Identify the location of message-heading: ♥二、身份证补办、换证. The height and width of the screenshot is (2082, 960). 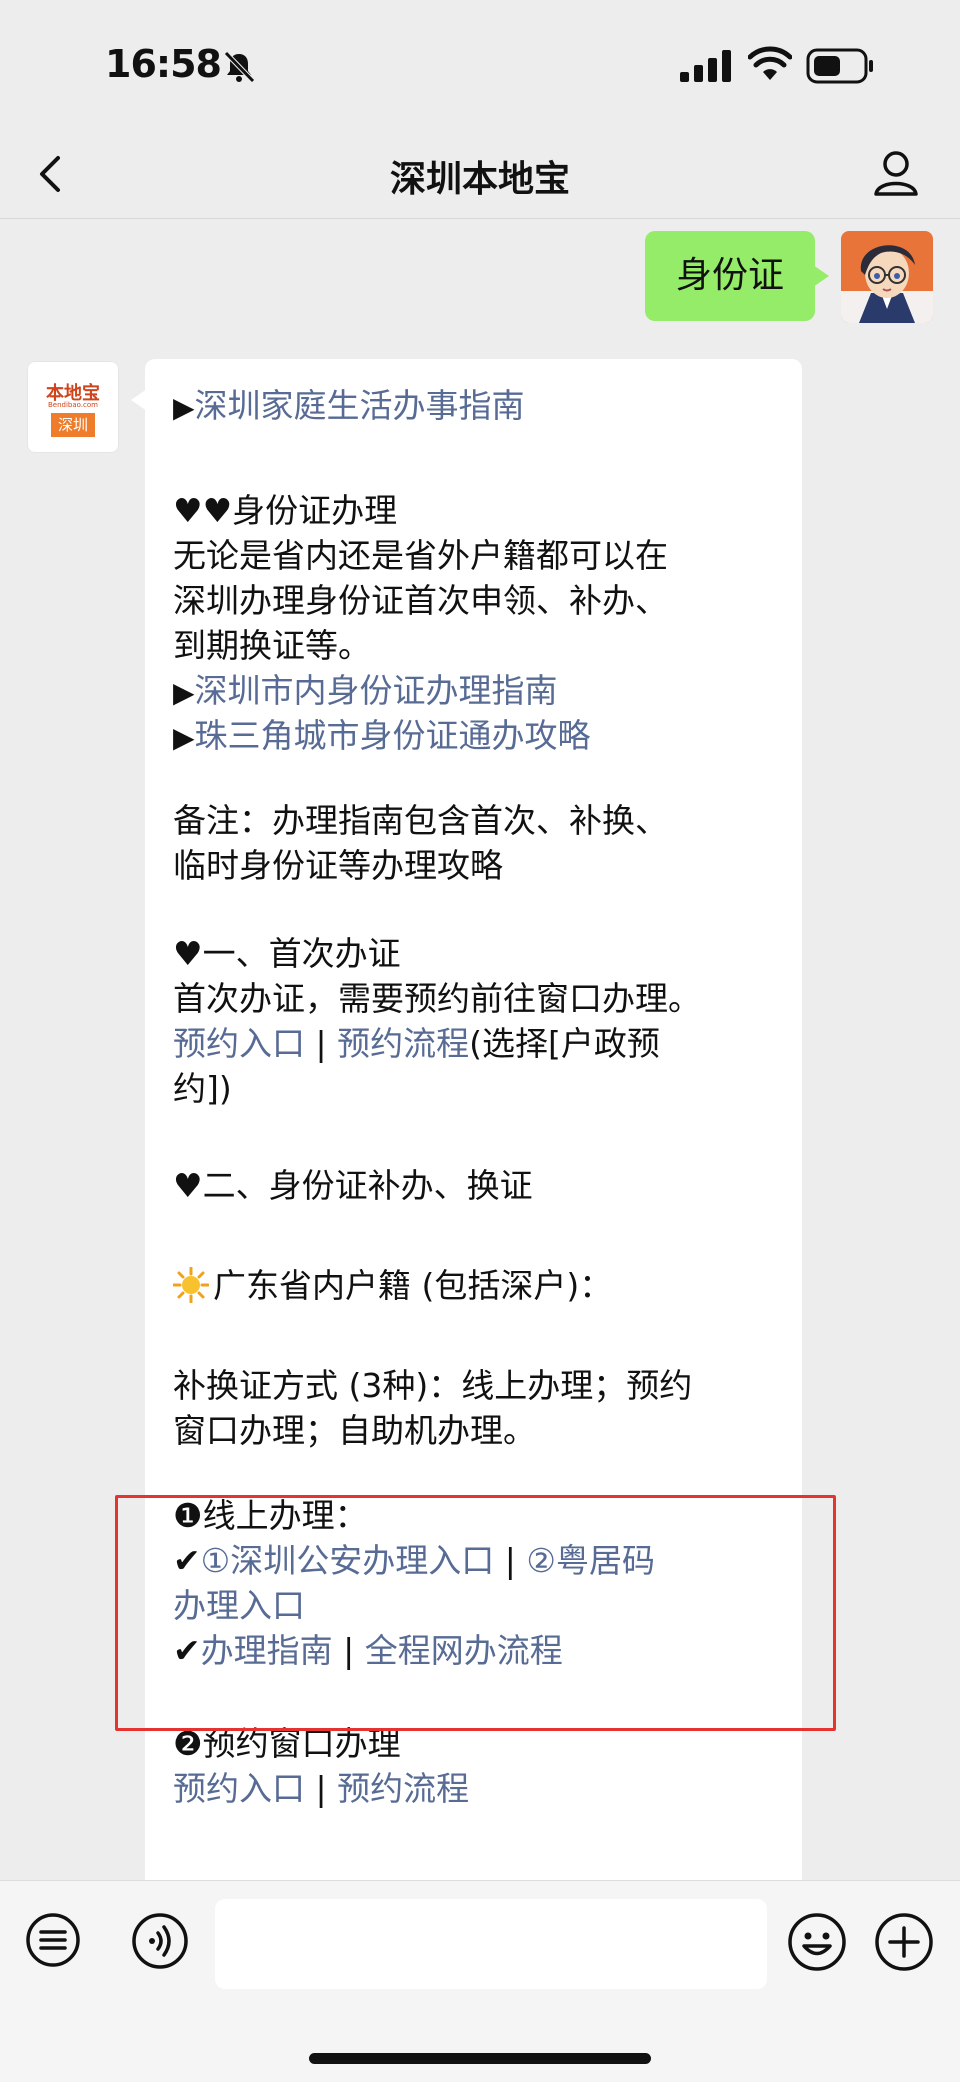
(353, 1185).